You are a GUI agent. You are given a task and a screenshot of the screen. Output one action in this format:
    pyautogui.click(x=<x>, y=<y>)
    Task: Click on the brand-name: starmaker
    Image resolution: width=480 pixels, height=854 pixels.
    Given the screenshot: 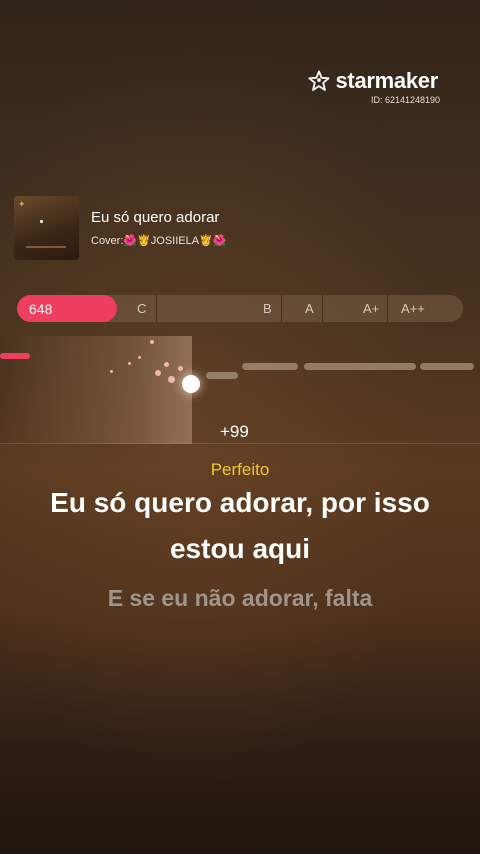 What is the action you would take?
    pyautogui.click(x=387, y=80)
    